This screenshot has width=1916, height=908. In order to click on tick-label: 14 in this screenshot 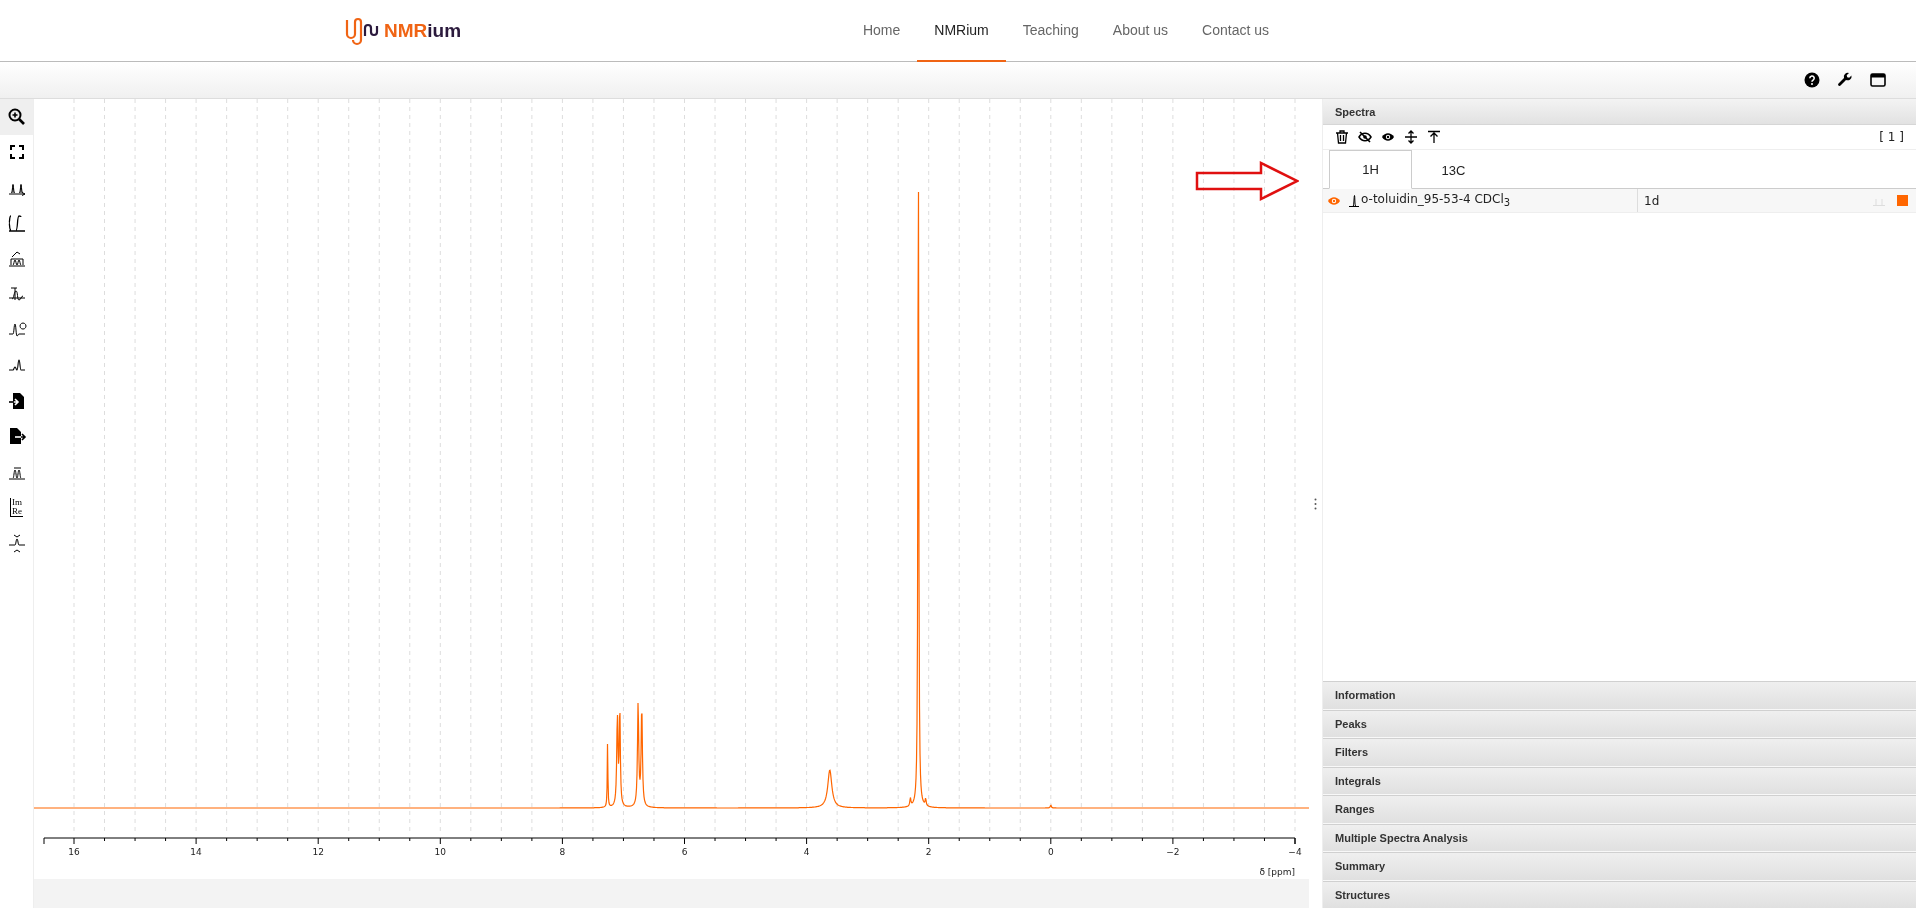, I will do `click(196, 852)`.